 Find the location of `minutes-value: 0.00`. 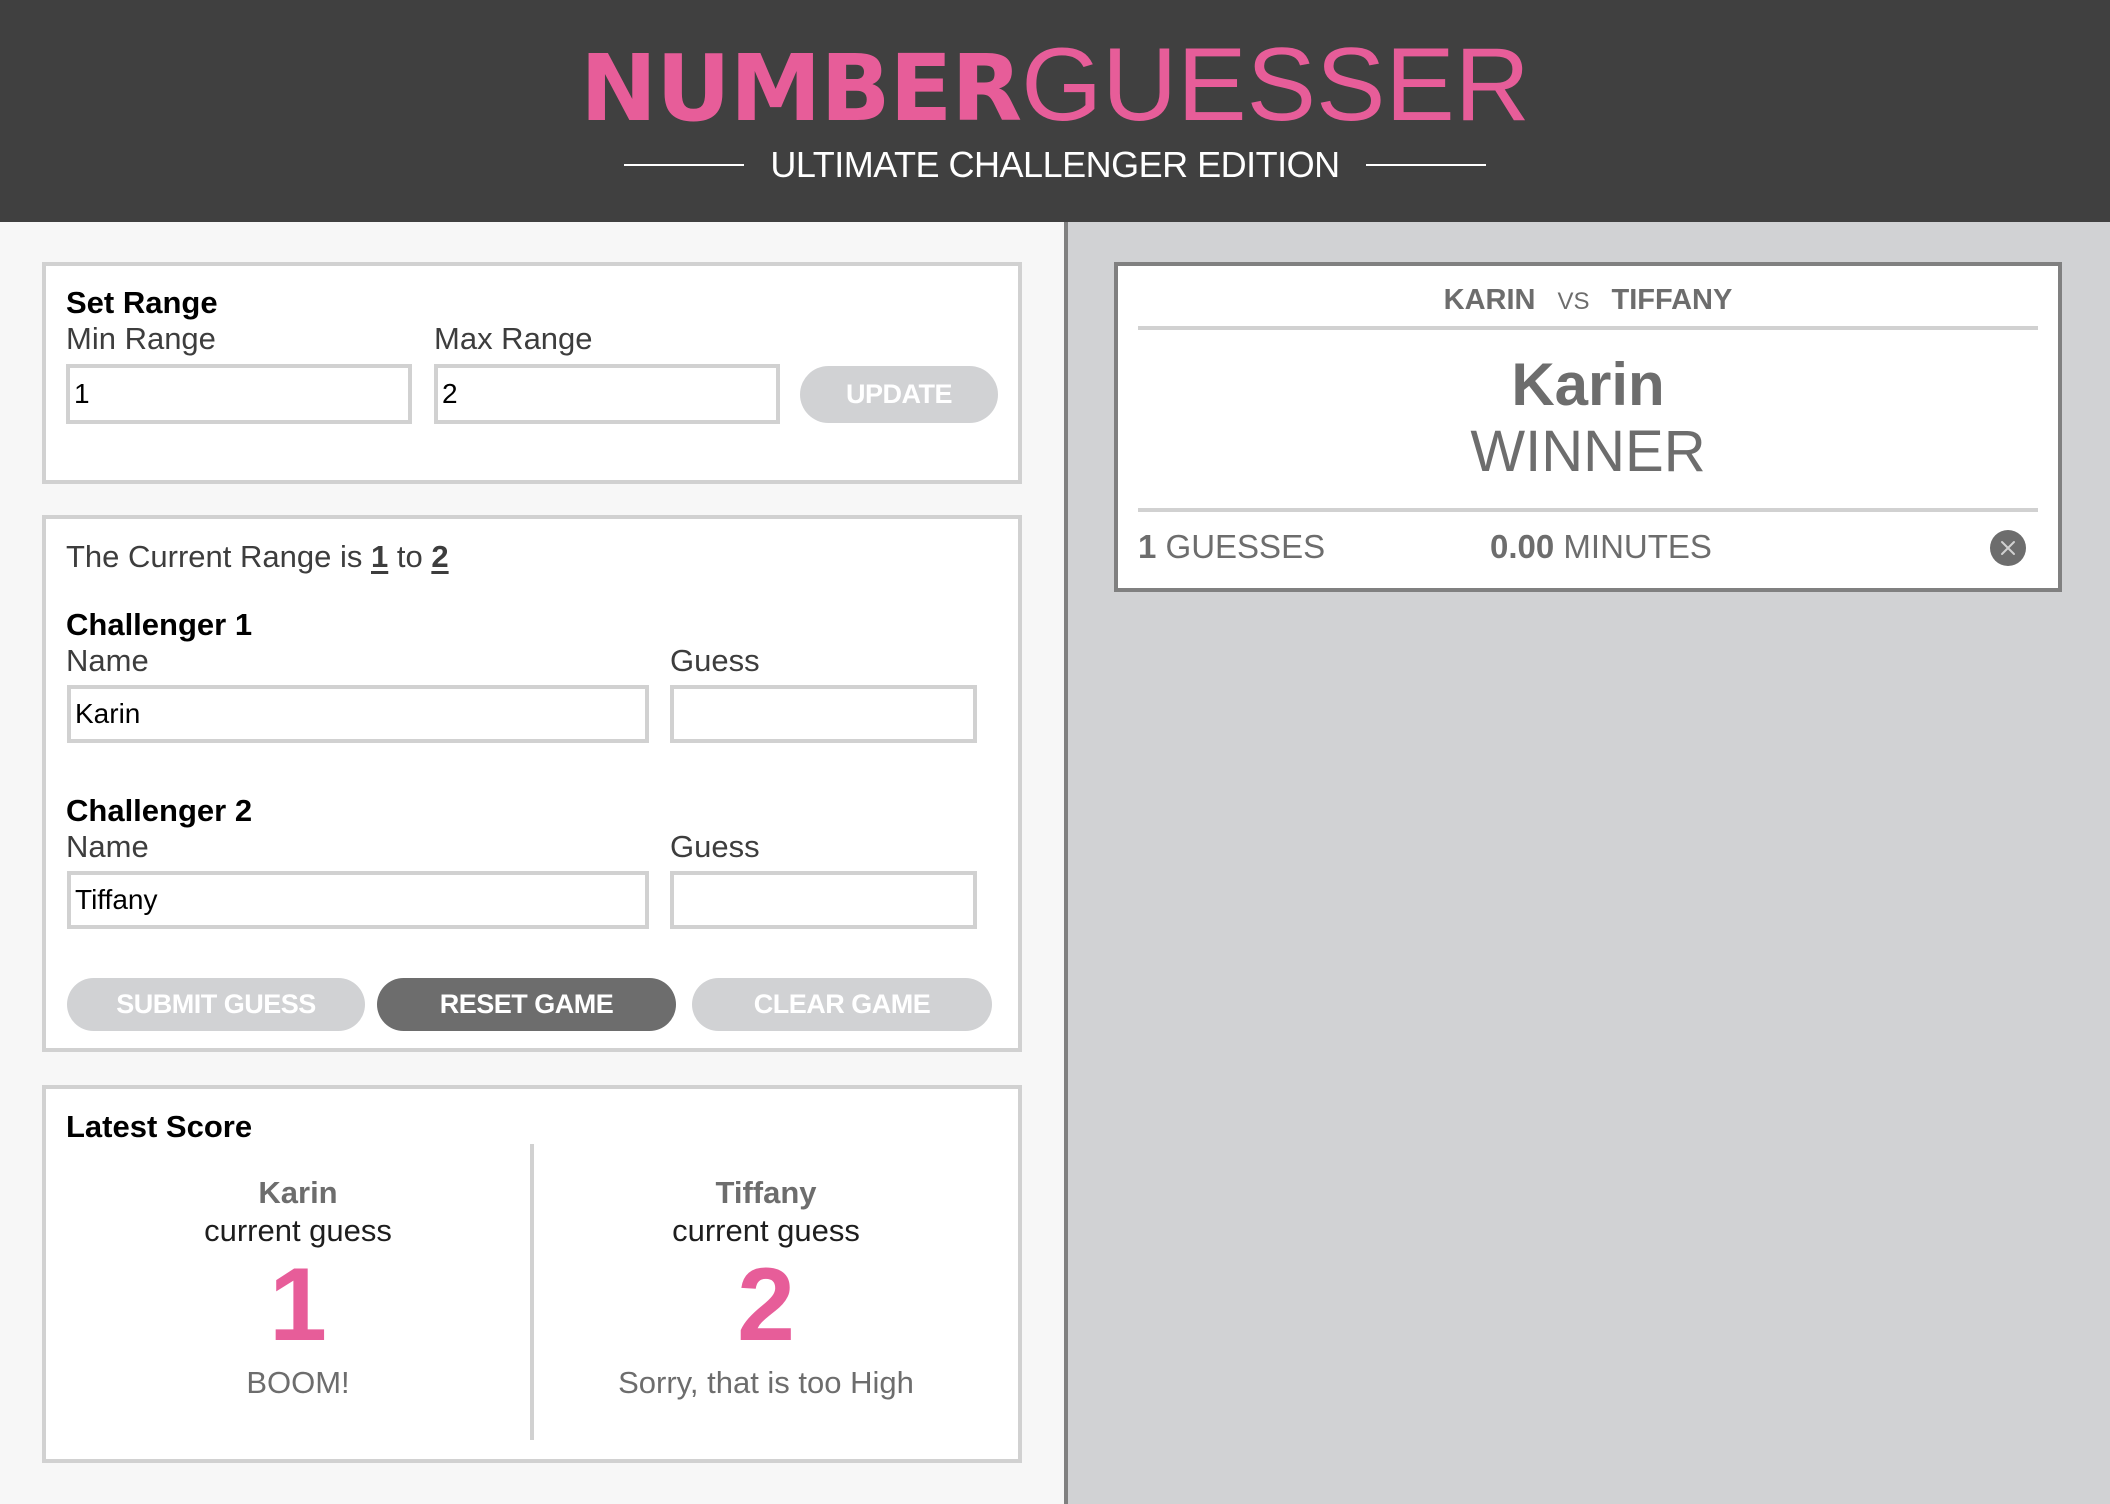

minutes-value: 0.00 is located at coordinates (1522, 546).